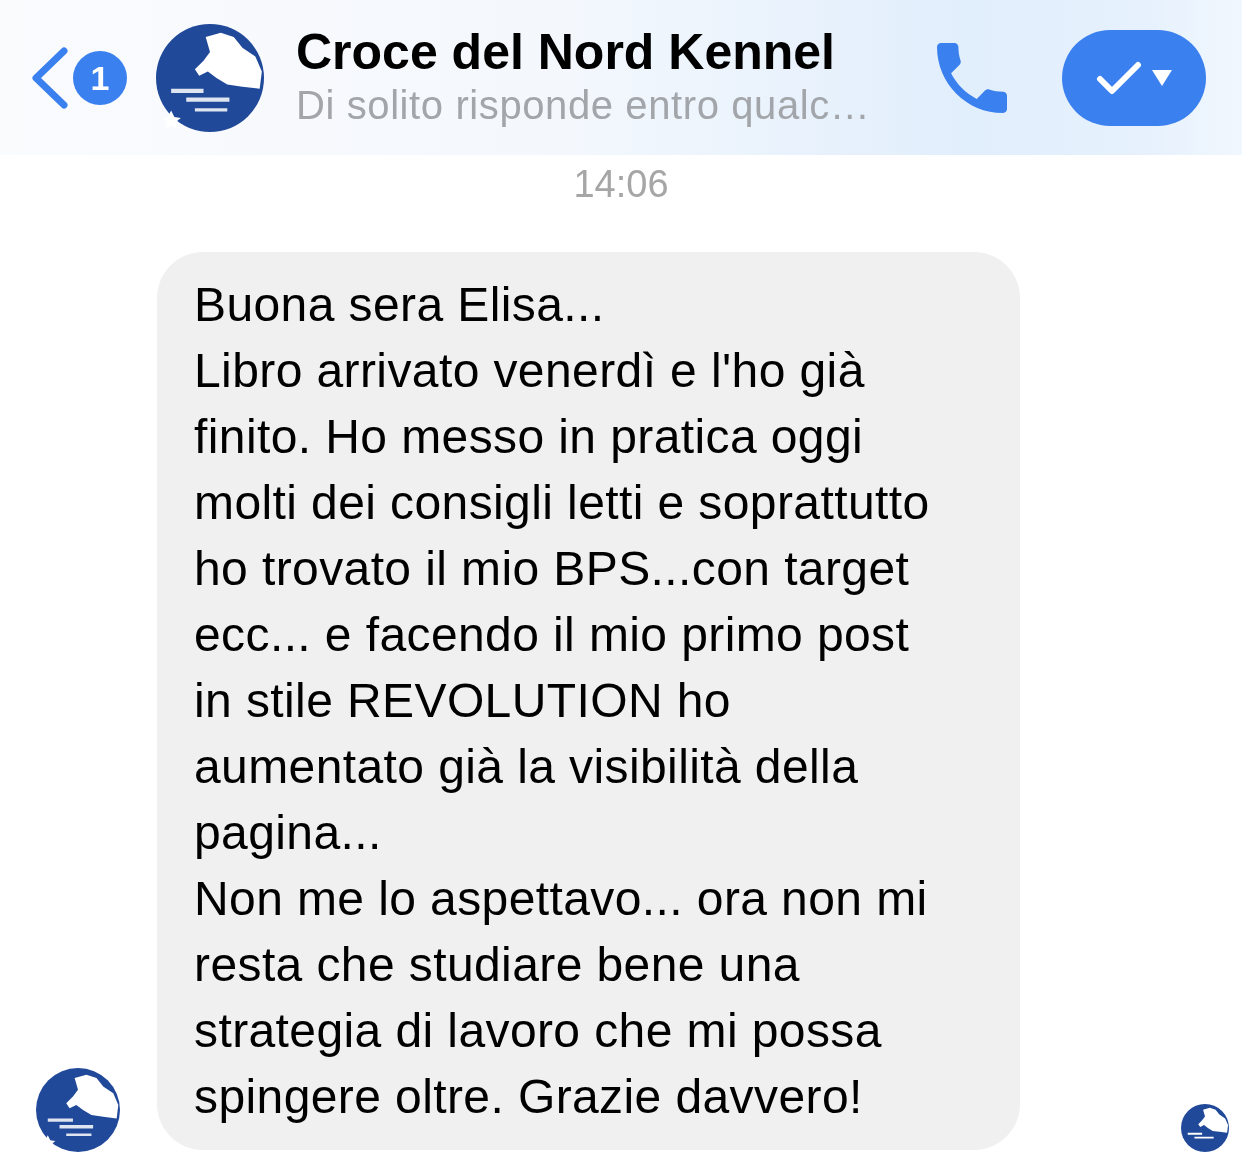 This screenshot has height=1171, width=1242. I want to click on caret-icon, so click(1162, 77).